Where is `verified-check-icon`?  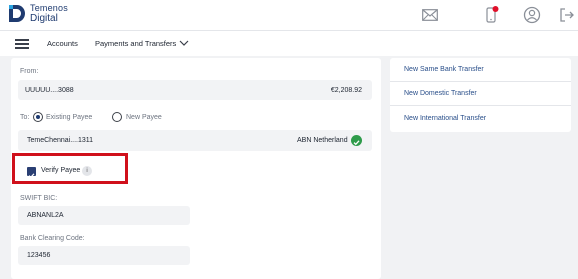
verified-check-icon is located at coordinates (356, 140).